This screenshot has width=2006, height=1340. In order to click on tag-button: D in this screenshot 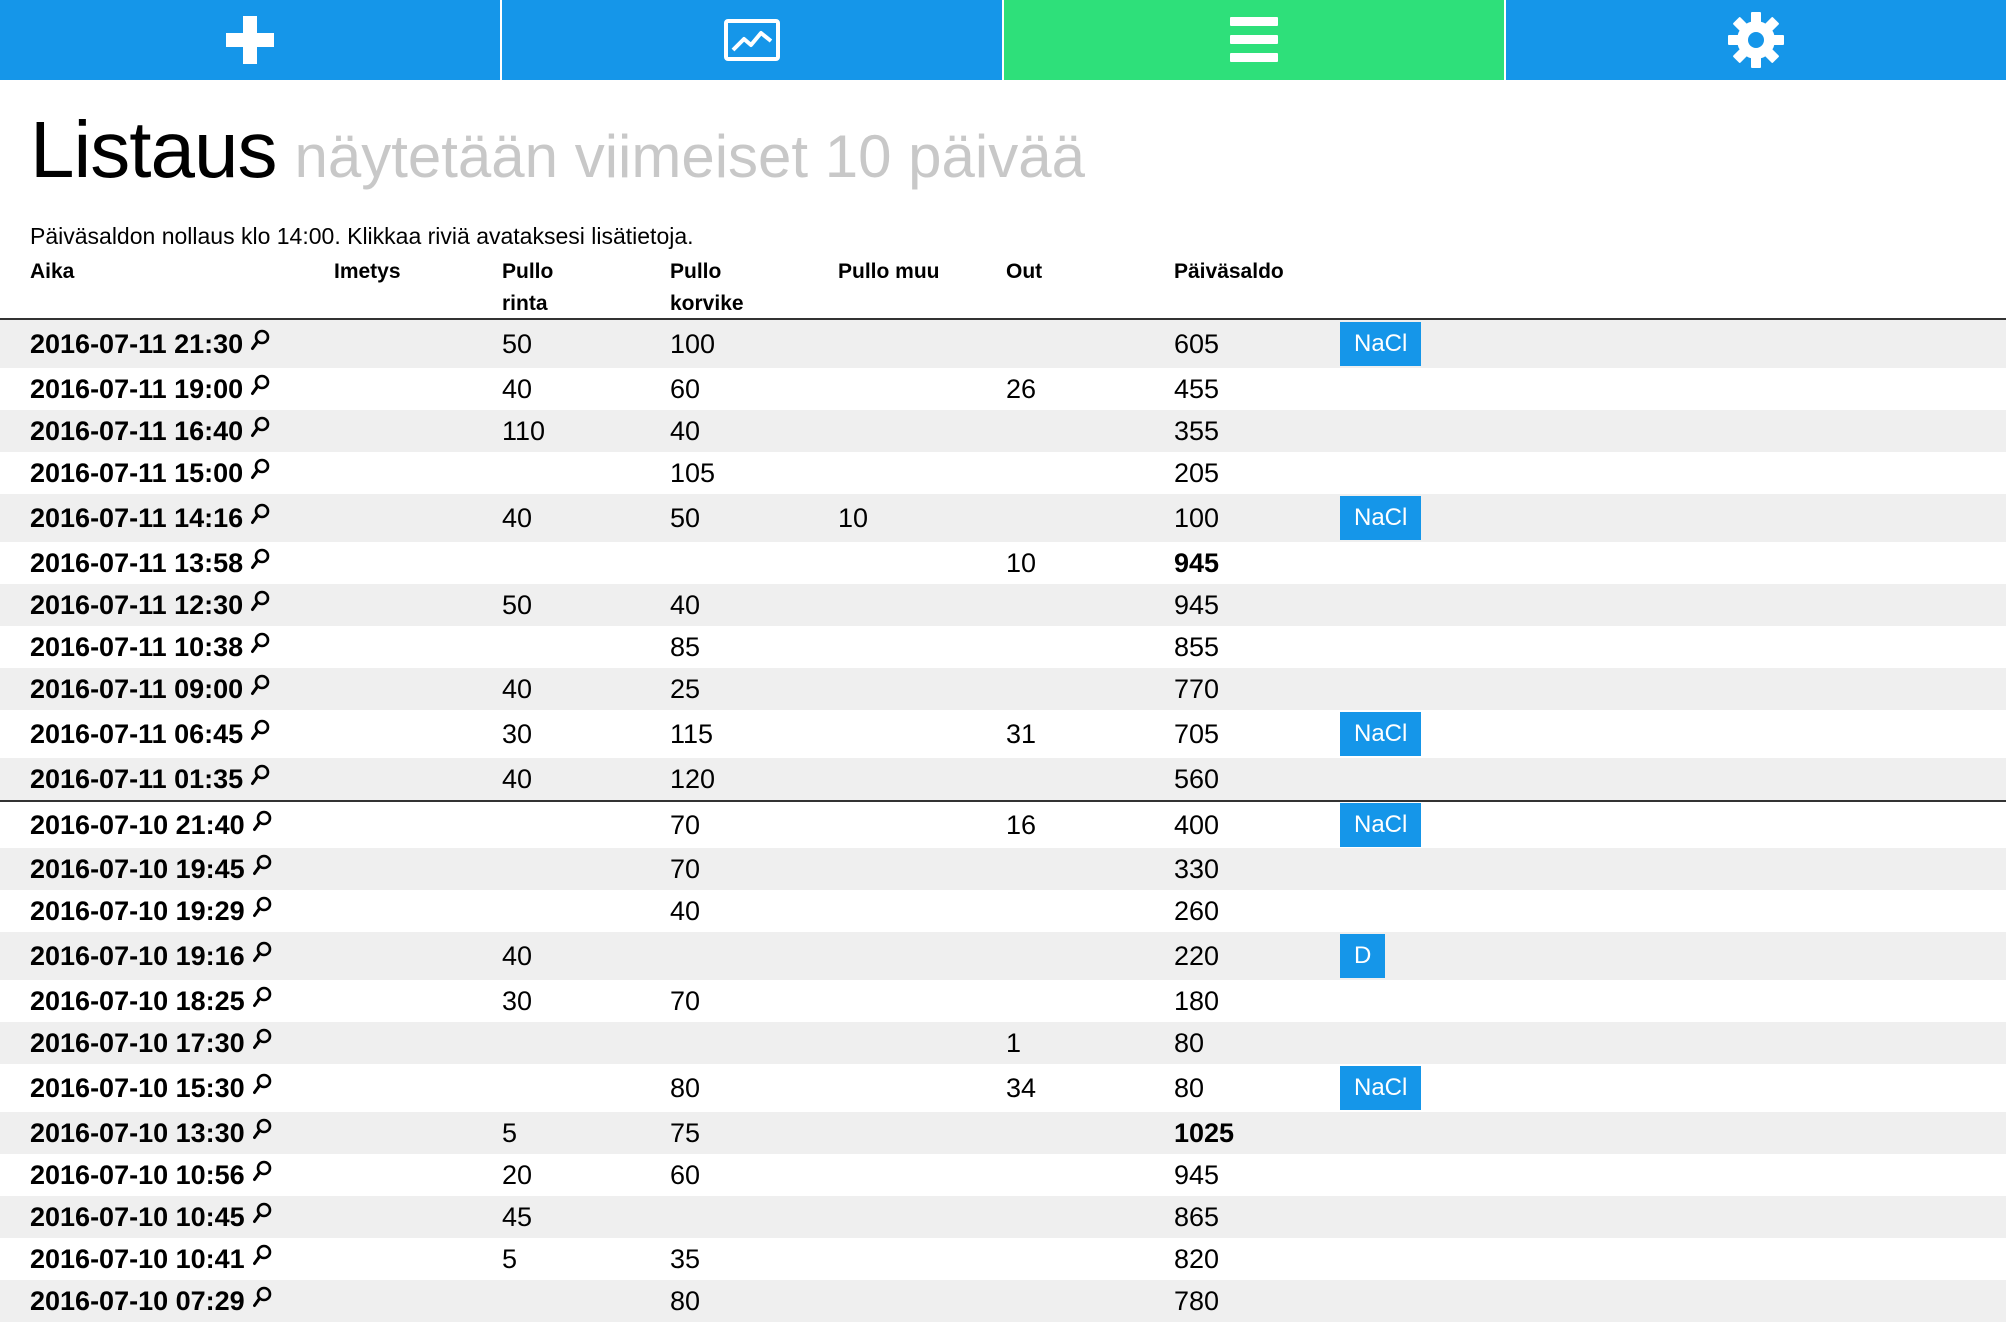, I will do `click(1363, 956)`.